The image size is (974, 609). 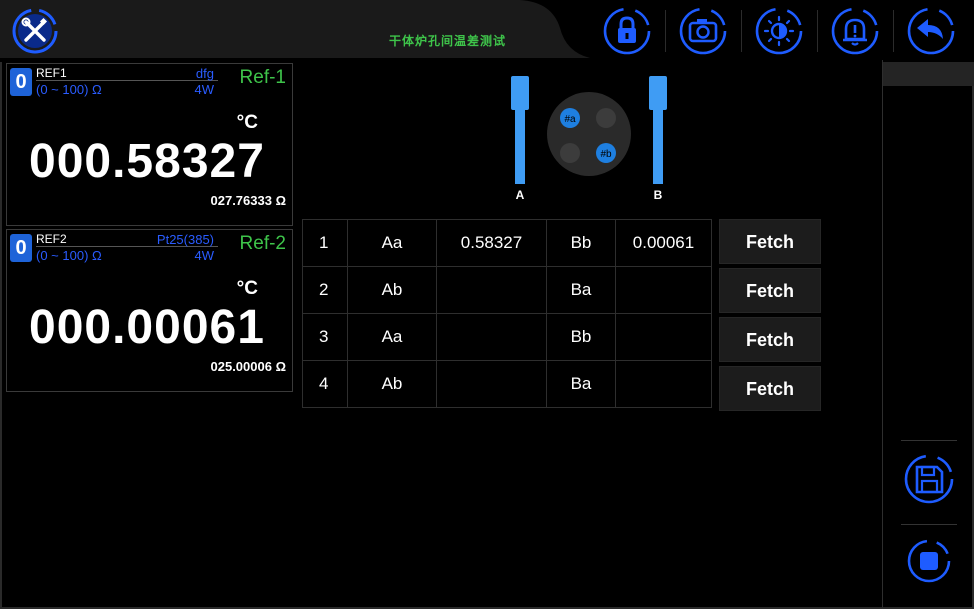 I want to click on save-button, so click(x=929, y=479).